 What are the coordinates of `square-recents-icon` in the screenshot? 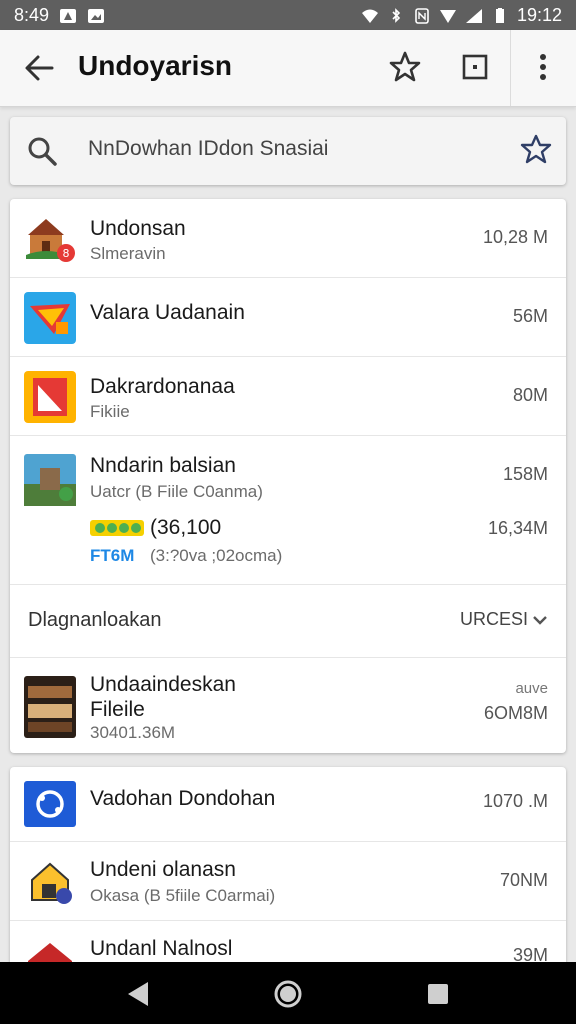 It's located at (438, 994).